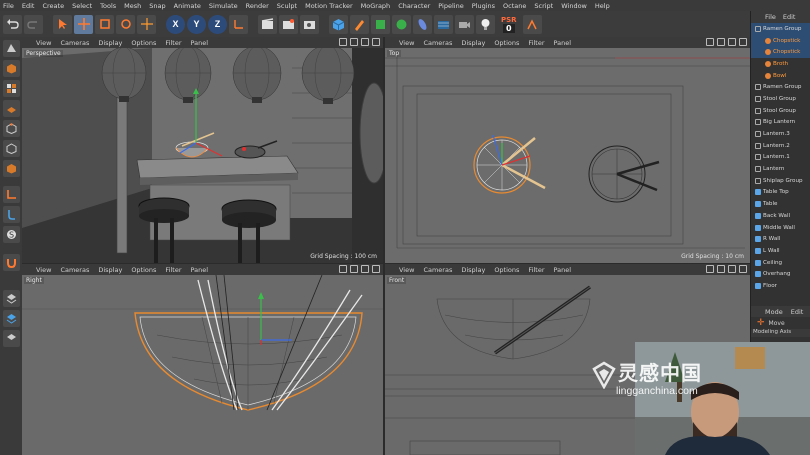 The width and height of the screenshot is (810, 455). Describe the element at coordinates (146, 24) in the screenshot. I see `live-select-icon` at that location.